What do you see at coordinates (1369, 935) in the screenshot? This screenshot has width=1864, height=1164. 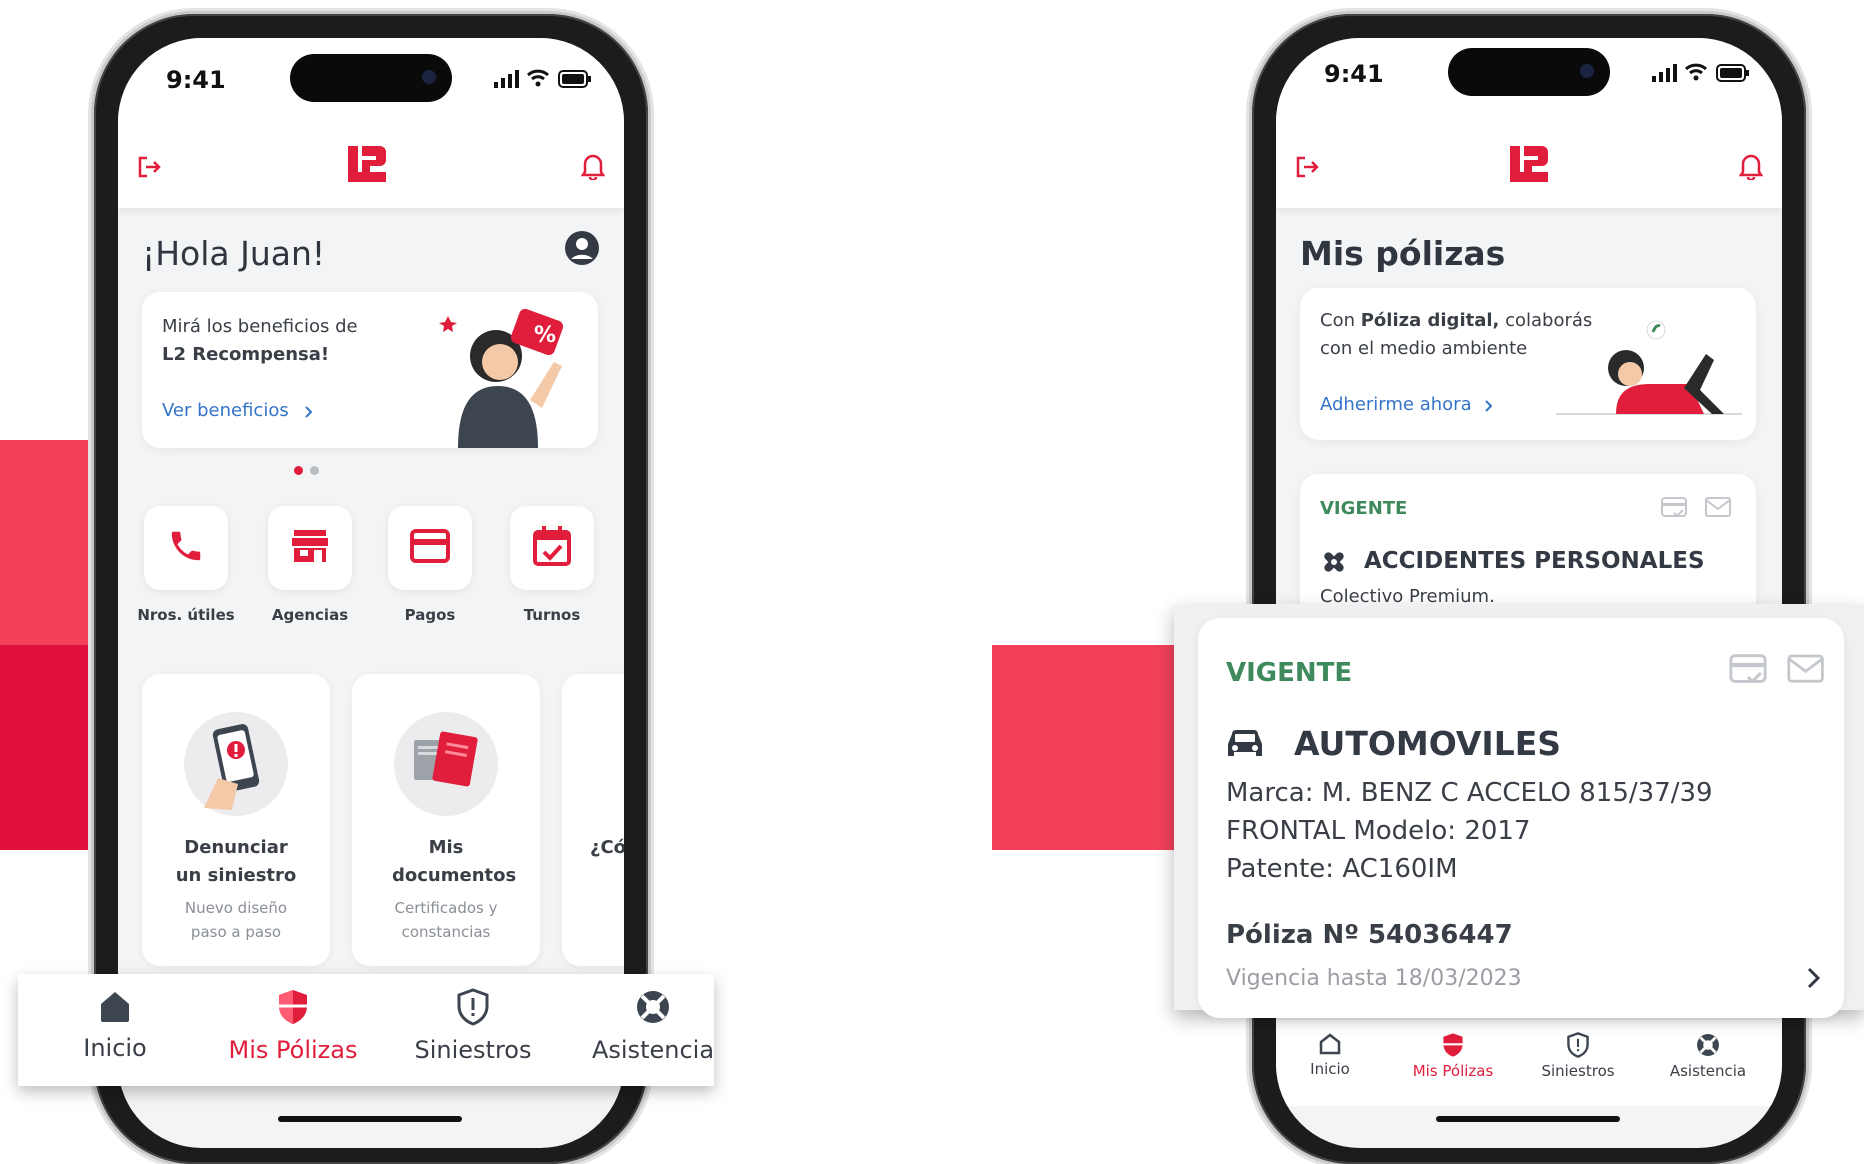 I see `policy-number: Póliza Nº 54036447` at bounding box center [1369, 935].